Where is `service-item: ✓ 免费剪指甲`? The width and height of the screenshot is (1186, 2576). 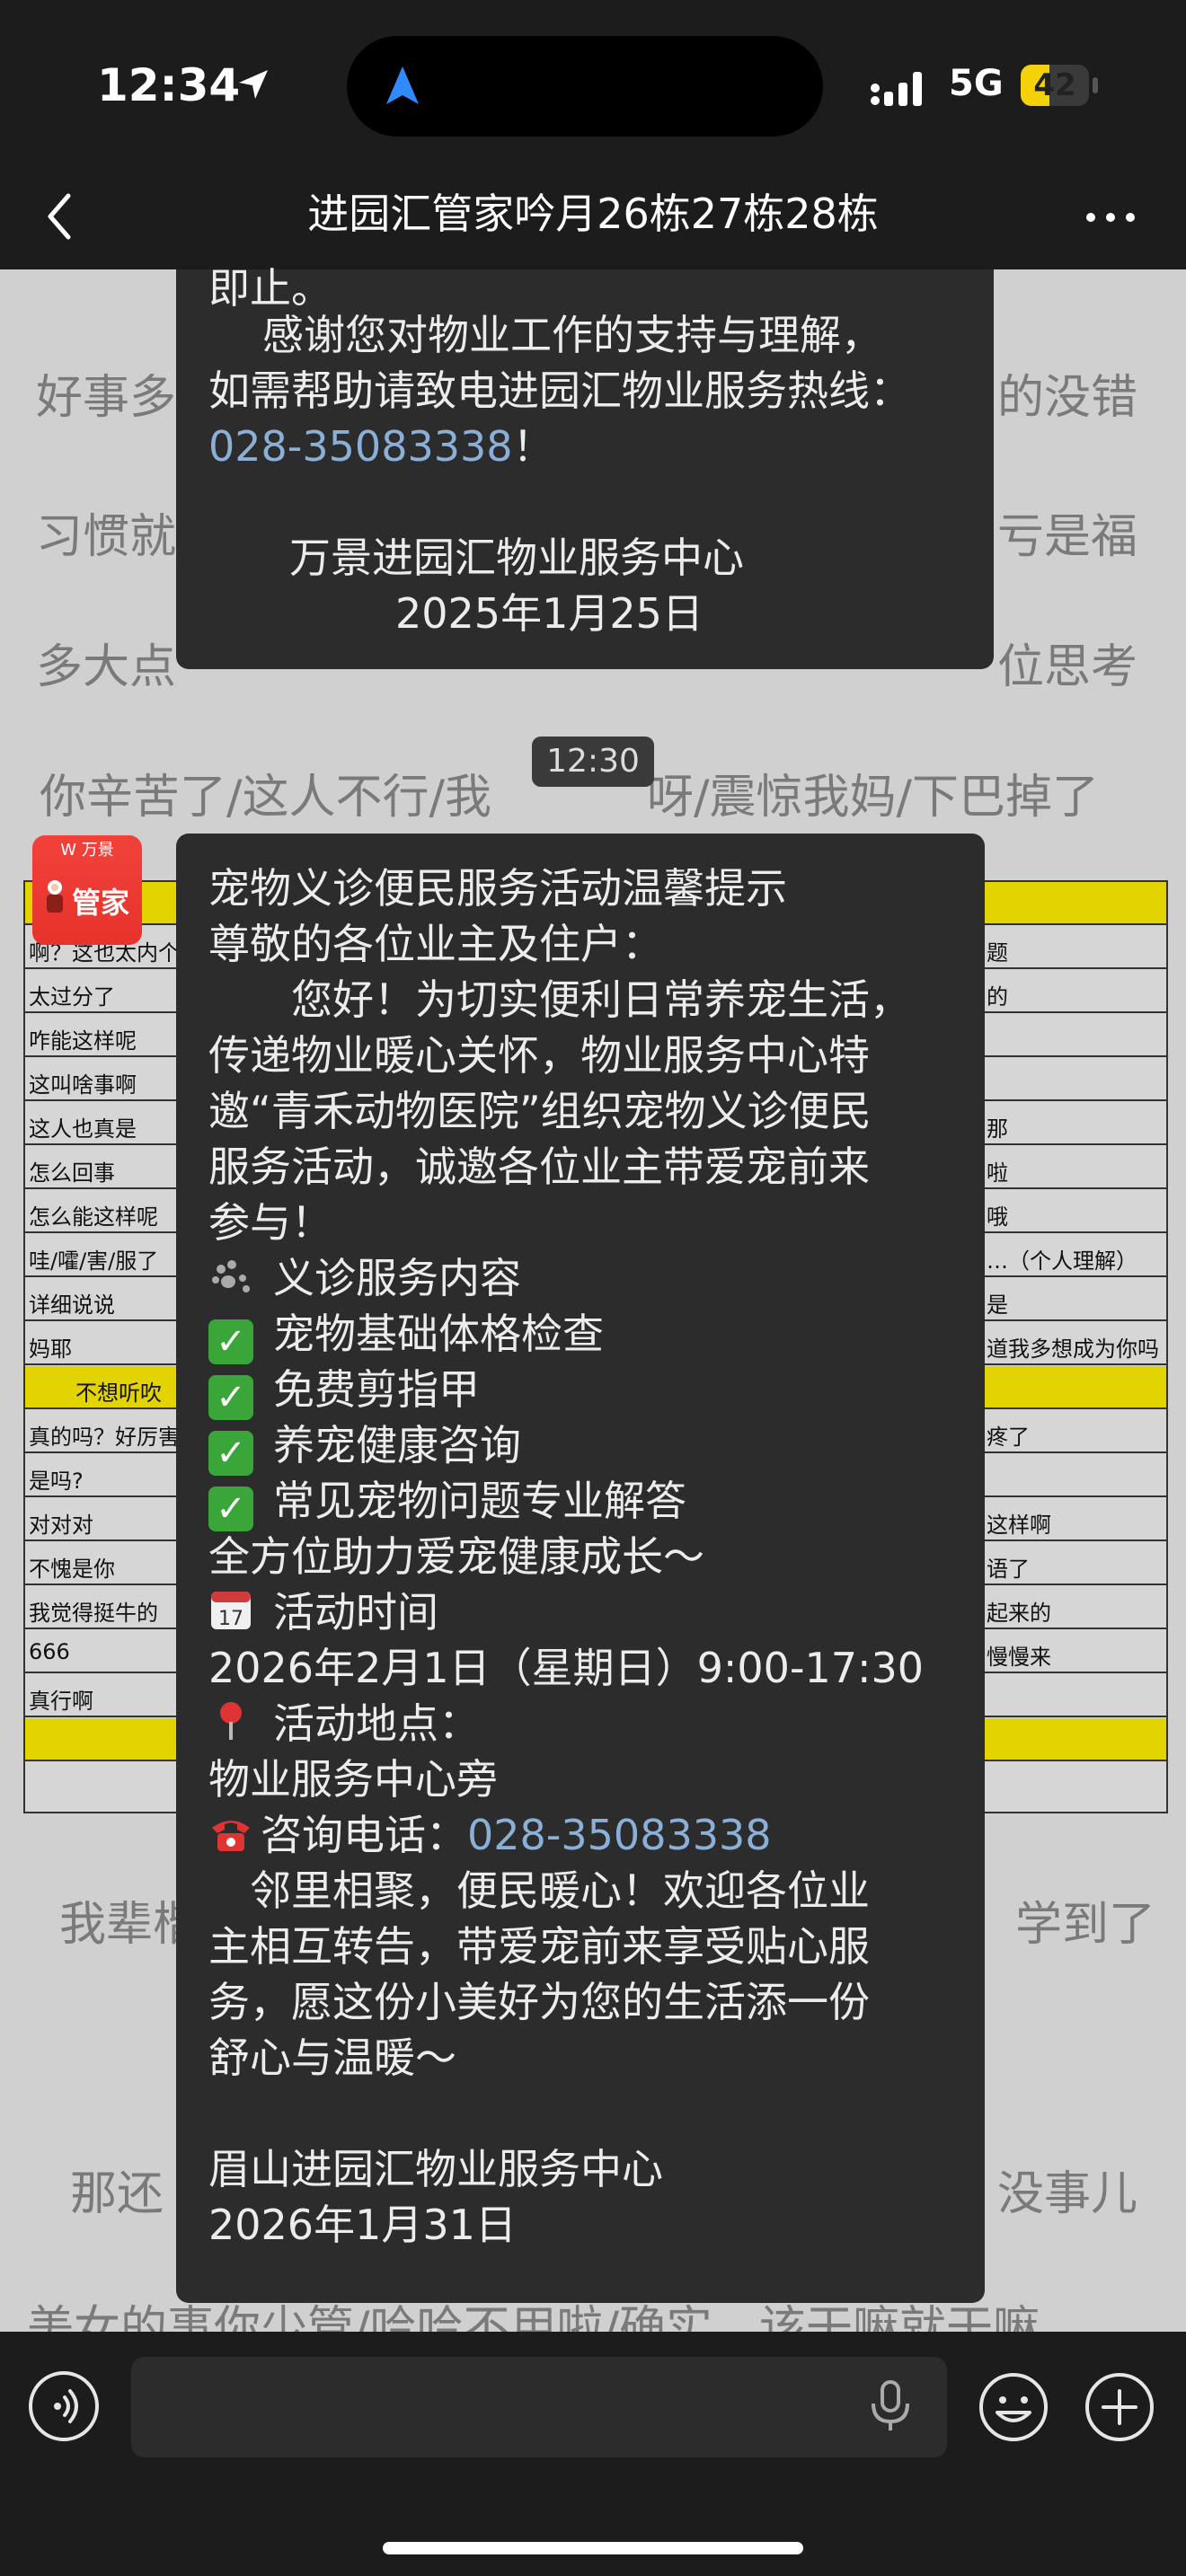
service-item: ✓ 免费剪指甲 is located at coordinates (344, 1391).